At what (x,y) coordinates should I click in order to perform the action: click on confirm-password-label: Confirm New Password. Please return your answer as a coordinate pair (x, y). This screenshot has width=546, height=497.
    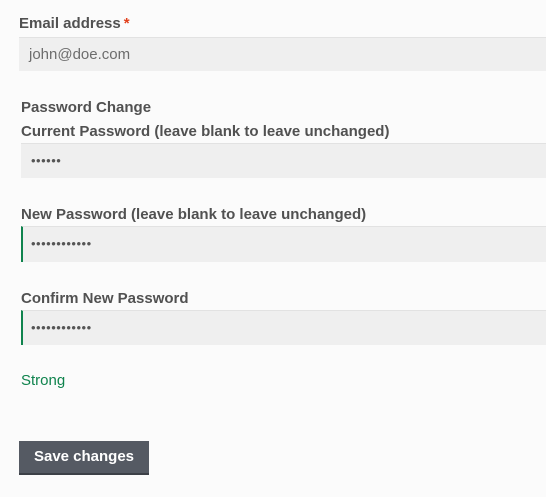
    Looking at the image, I should click on (105, 298).